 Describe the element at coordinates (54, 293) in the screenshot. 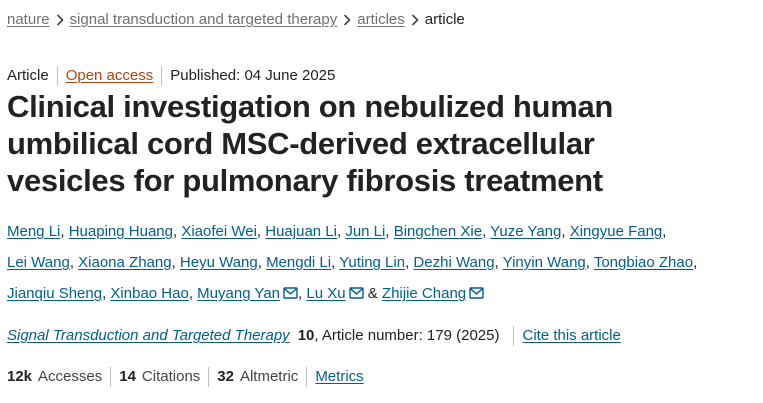

I see `author-link: Jianqiu Sheng` at that location.